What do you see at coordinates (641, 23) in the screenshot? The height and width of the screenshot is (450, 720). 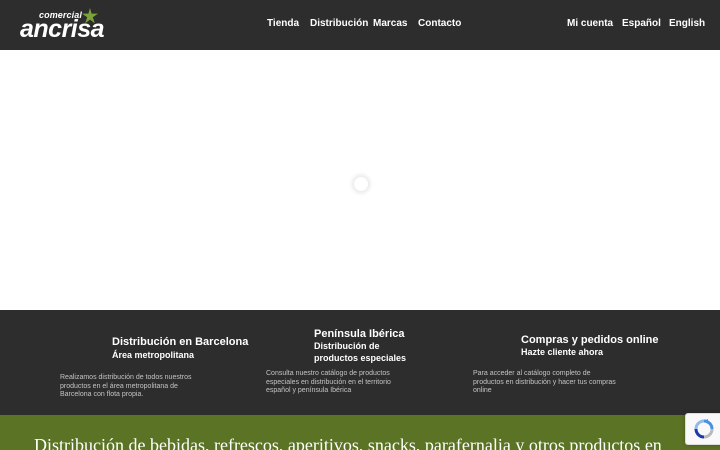 I see `nav-espanol: Español` at bounding box center [641, 23].